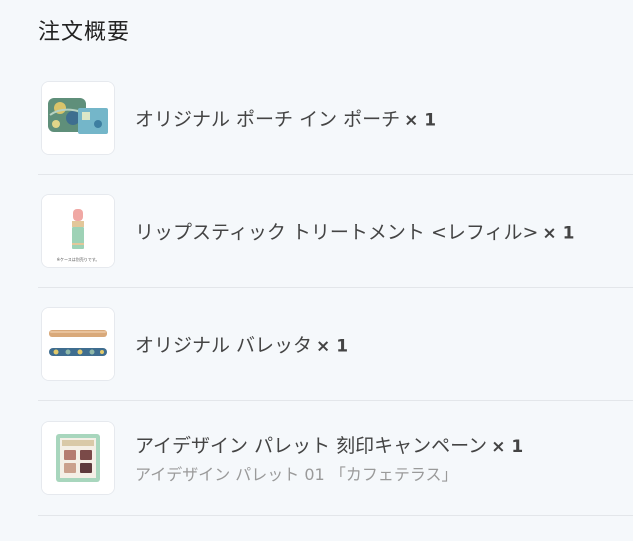  Describe the element at coordinates (355, 232) in the screenshot. I see `item-name: リップスティック トリートメント <レフィル> × 1` at that location.